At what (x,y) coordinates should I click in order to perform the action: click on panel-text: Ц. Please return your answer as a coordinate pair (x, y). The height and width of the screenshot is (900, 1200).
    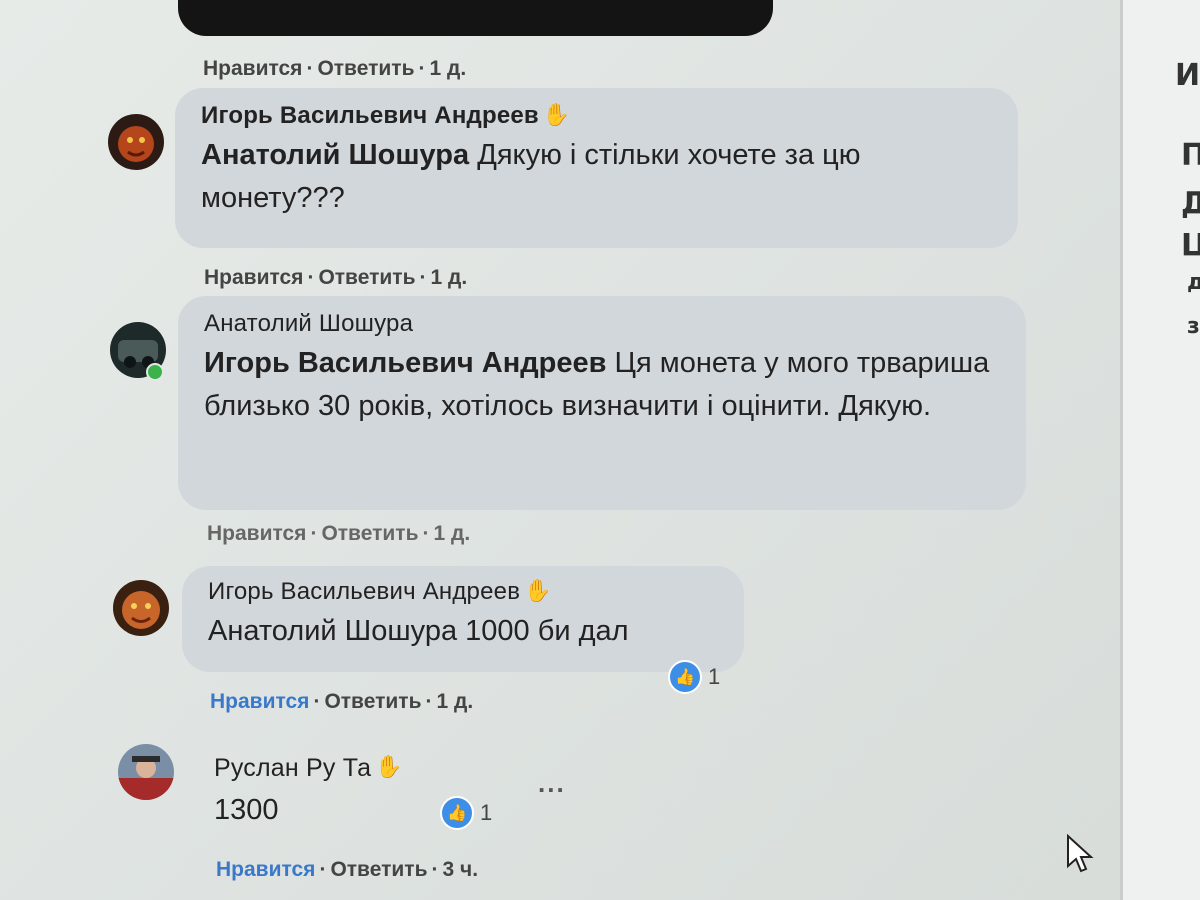
    Looking at the image, I should click on (1190, 245).